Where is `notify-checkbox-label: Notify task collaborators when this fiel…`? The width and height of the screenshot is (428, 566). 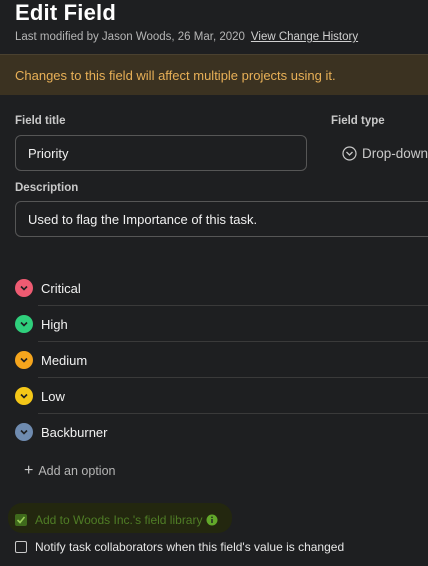 notify-checkbox-label: Notify task collaborators when this fiel… is located at coordinates (190, 547).